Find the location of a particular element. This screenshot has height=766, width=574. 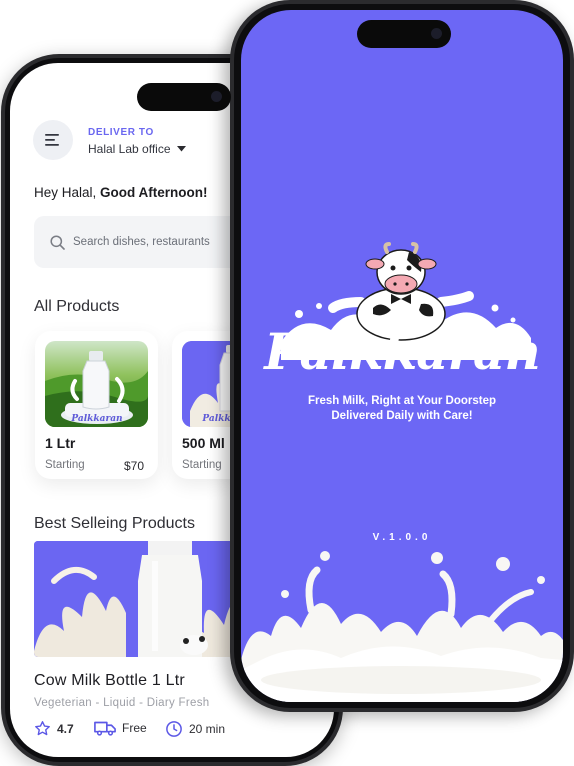

tagline-line-2: Delivered Daily with Care! is located at coordinates (402, 416).